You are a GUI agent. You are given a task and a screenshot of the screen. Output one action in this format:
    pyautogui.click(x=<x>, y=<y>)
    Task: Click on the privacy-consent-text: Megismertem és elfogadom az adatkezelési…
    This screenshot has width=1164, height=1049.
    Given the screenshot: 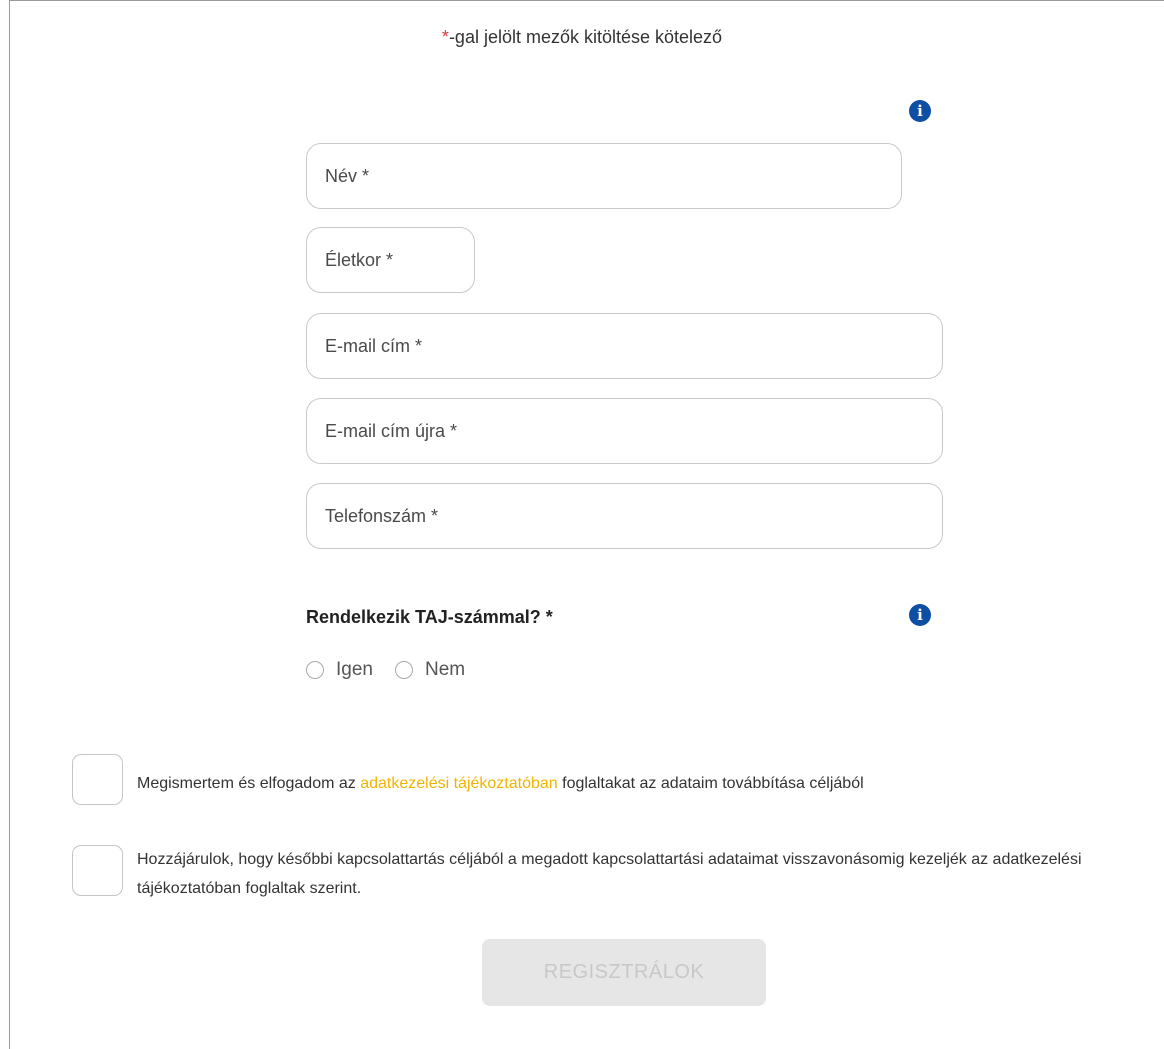 What is the action you would take?
    pyautogui.click(x=632, y=783)
    